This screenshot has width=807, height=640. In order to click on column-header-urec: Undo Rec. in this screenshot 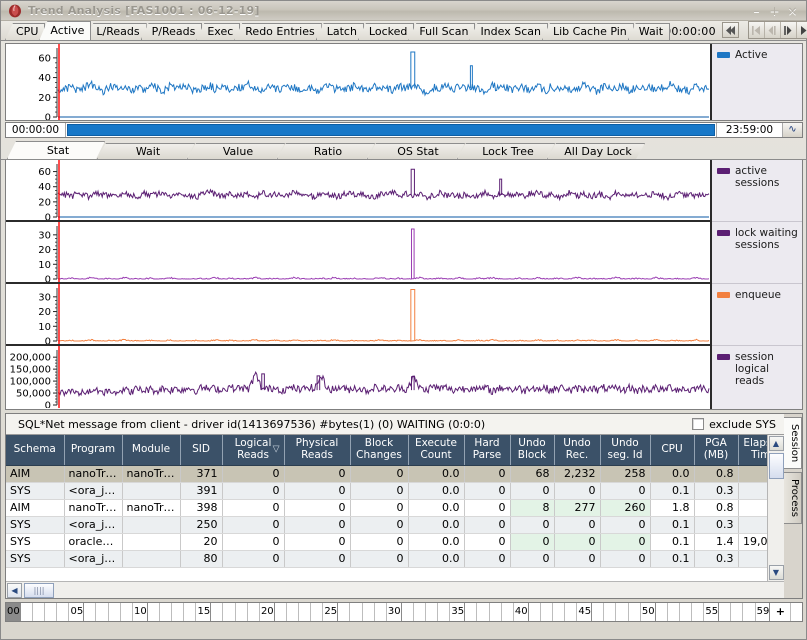, I will do `click(577, 450)`.